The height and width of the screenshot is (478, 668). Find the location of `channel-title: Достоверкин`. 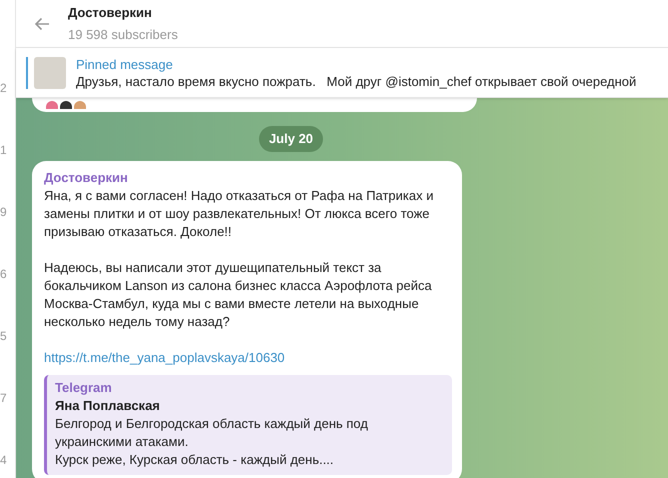

channel-title: Достоверкин is located at coordinates (110, 13).